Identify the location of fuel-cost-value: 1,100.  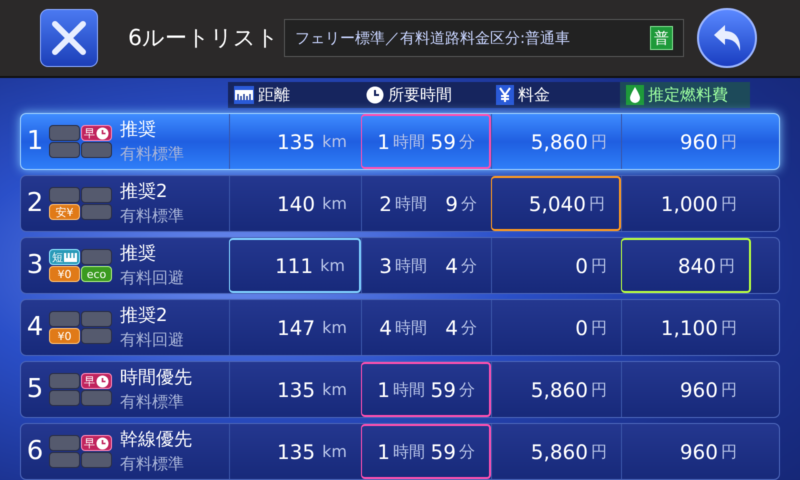
(689, 328).